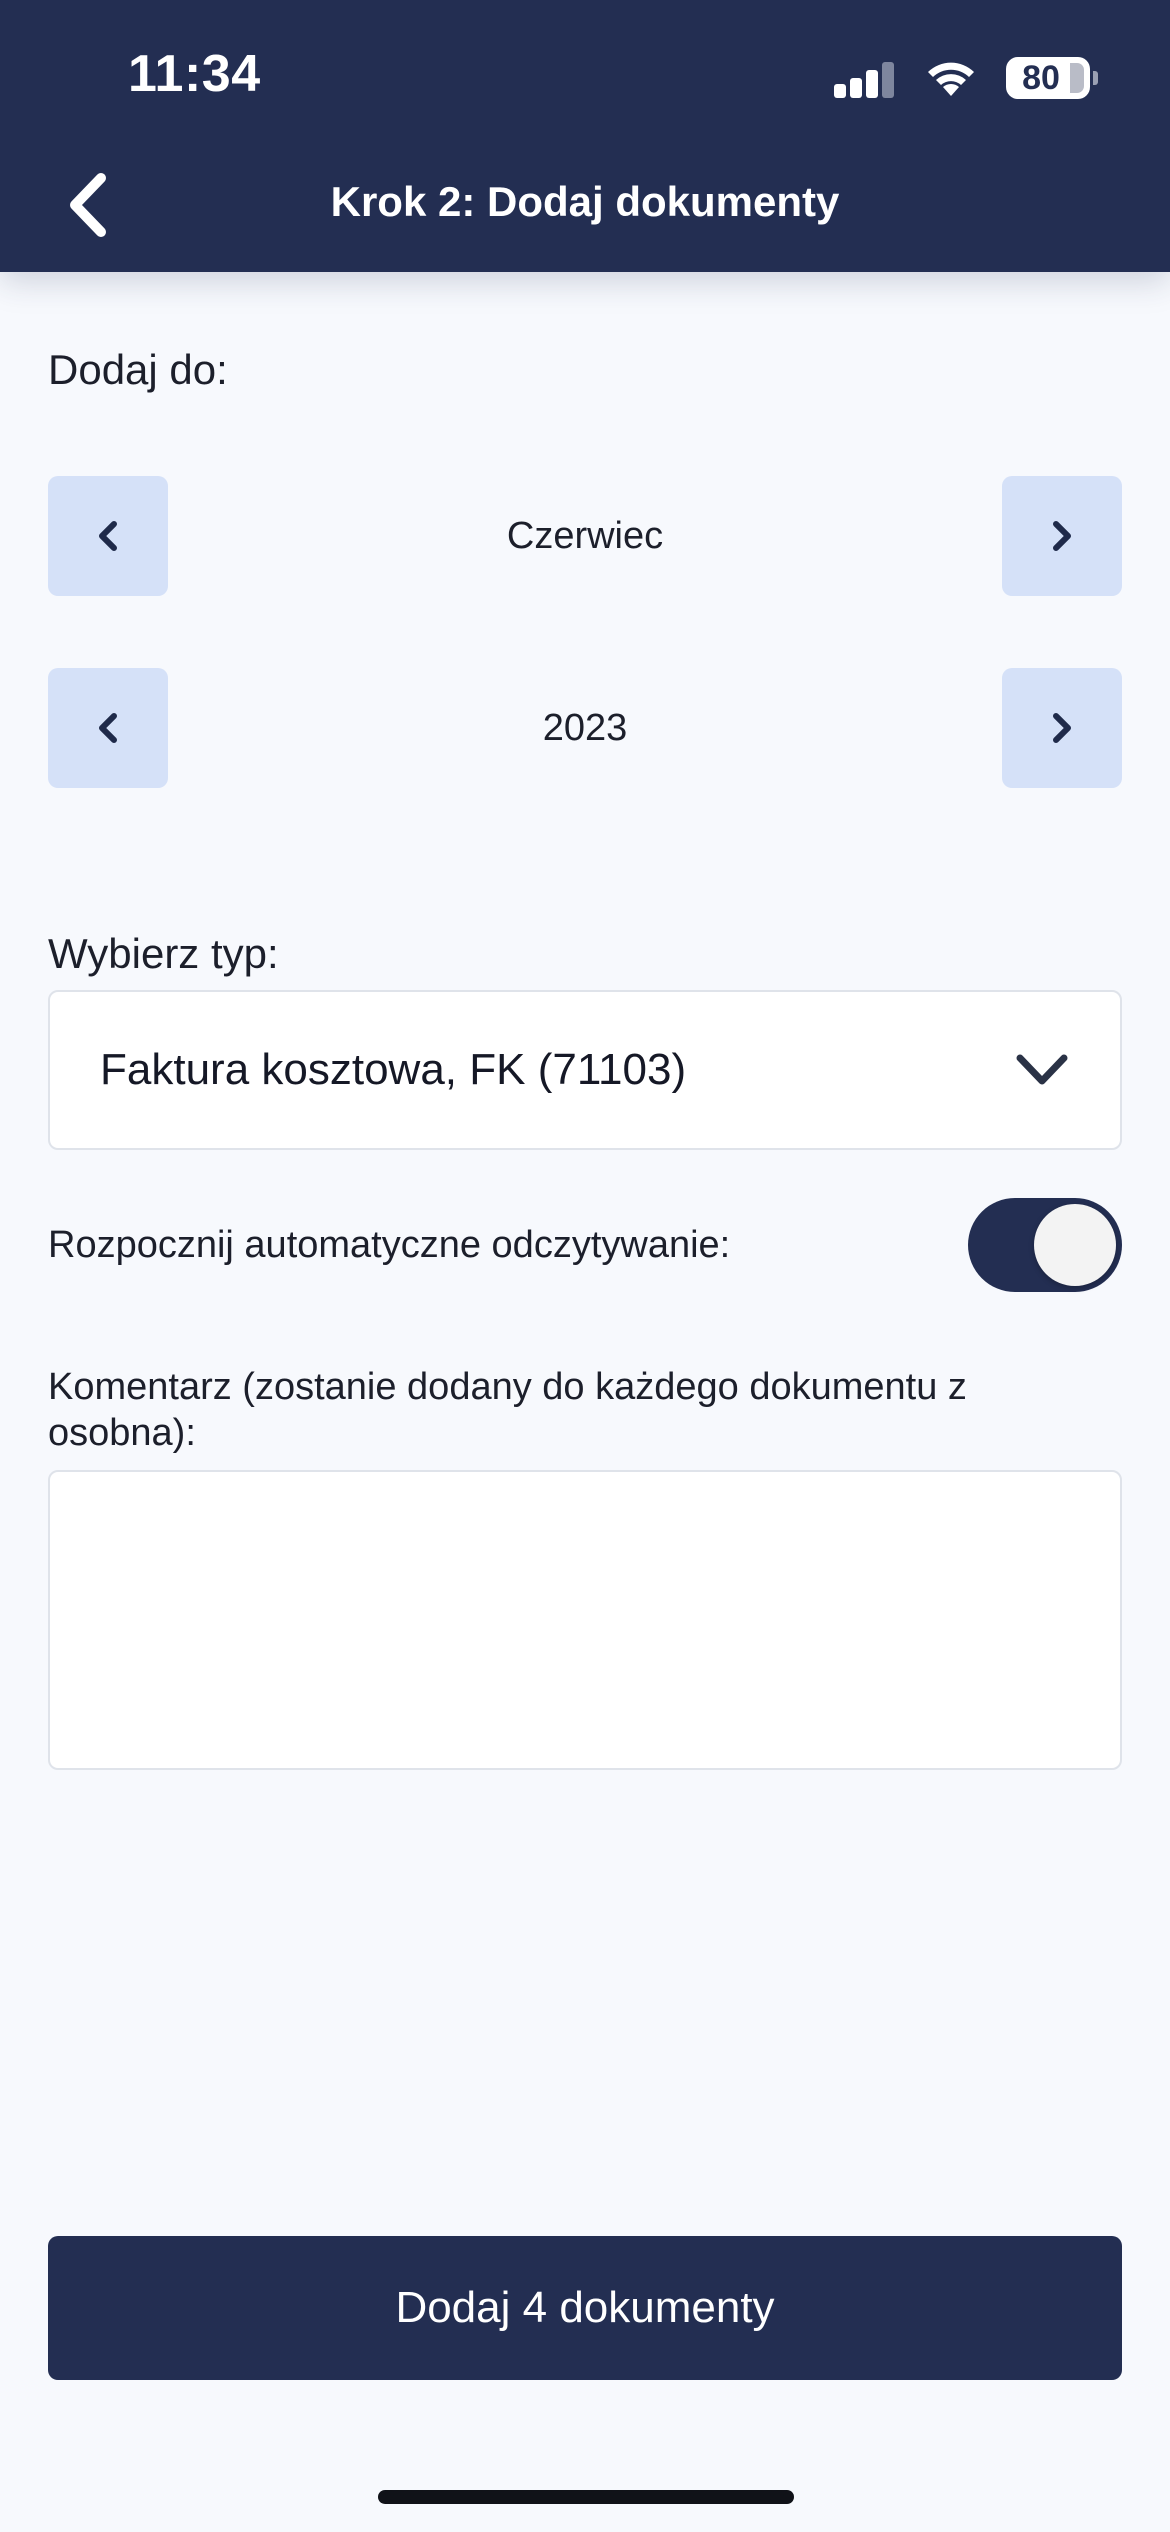 This screenshot has height=2532, width=1170. I want to click on type-select-value: Faktura kosztowa, FK (71103), so click(393, 1069).